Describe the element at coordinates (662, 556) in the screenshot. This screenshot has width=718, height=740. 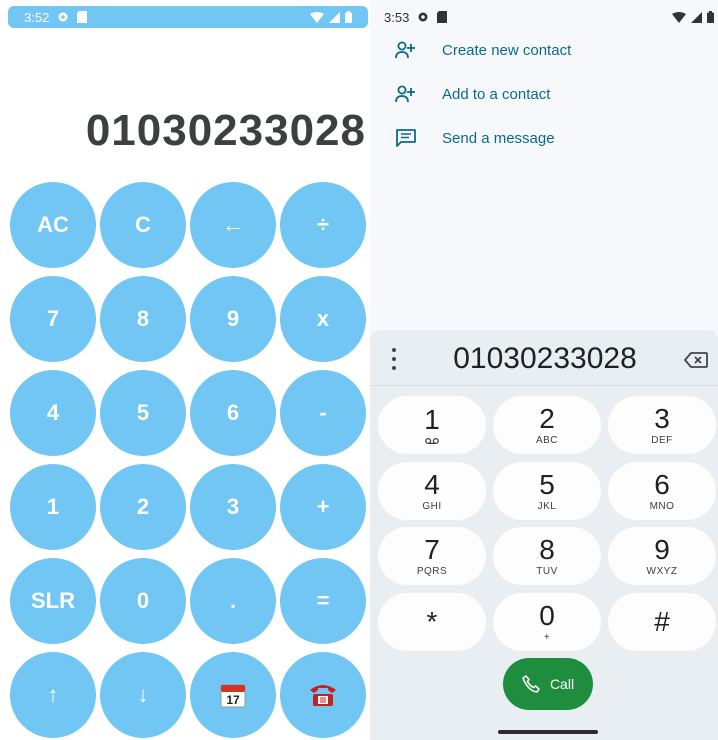
I see `dialpad-key-9: 9 WXYZ` at that location.